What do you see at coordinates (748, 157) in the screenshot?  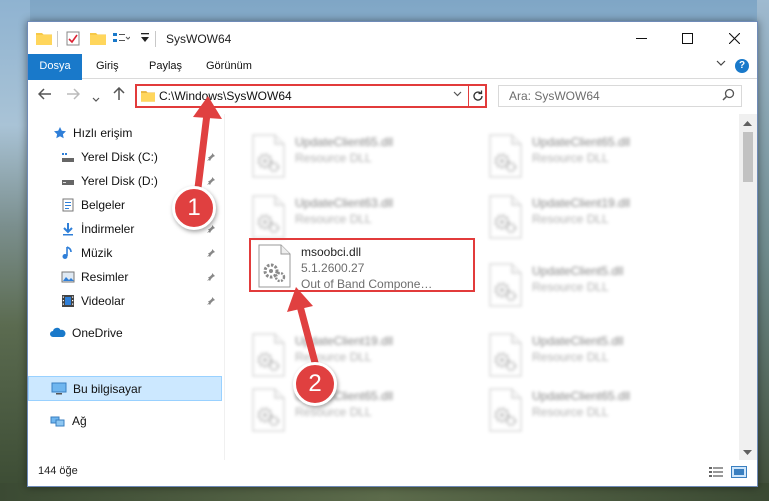 I see `scrollbar-thumb` at bounding box center [748, 157].